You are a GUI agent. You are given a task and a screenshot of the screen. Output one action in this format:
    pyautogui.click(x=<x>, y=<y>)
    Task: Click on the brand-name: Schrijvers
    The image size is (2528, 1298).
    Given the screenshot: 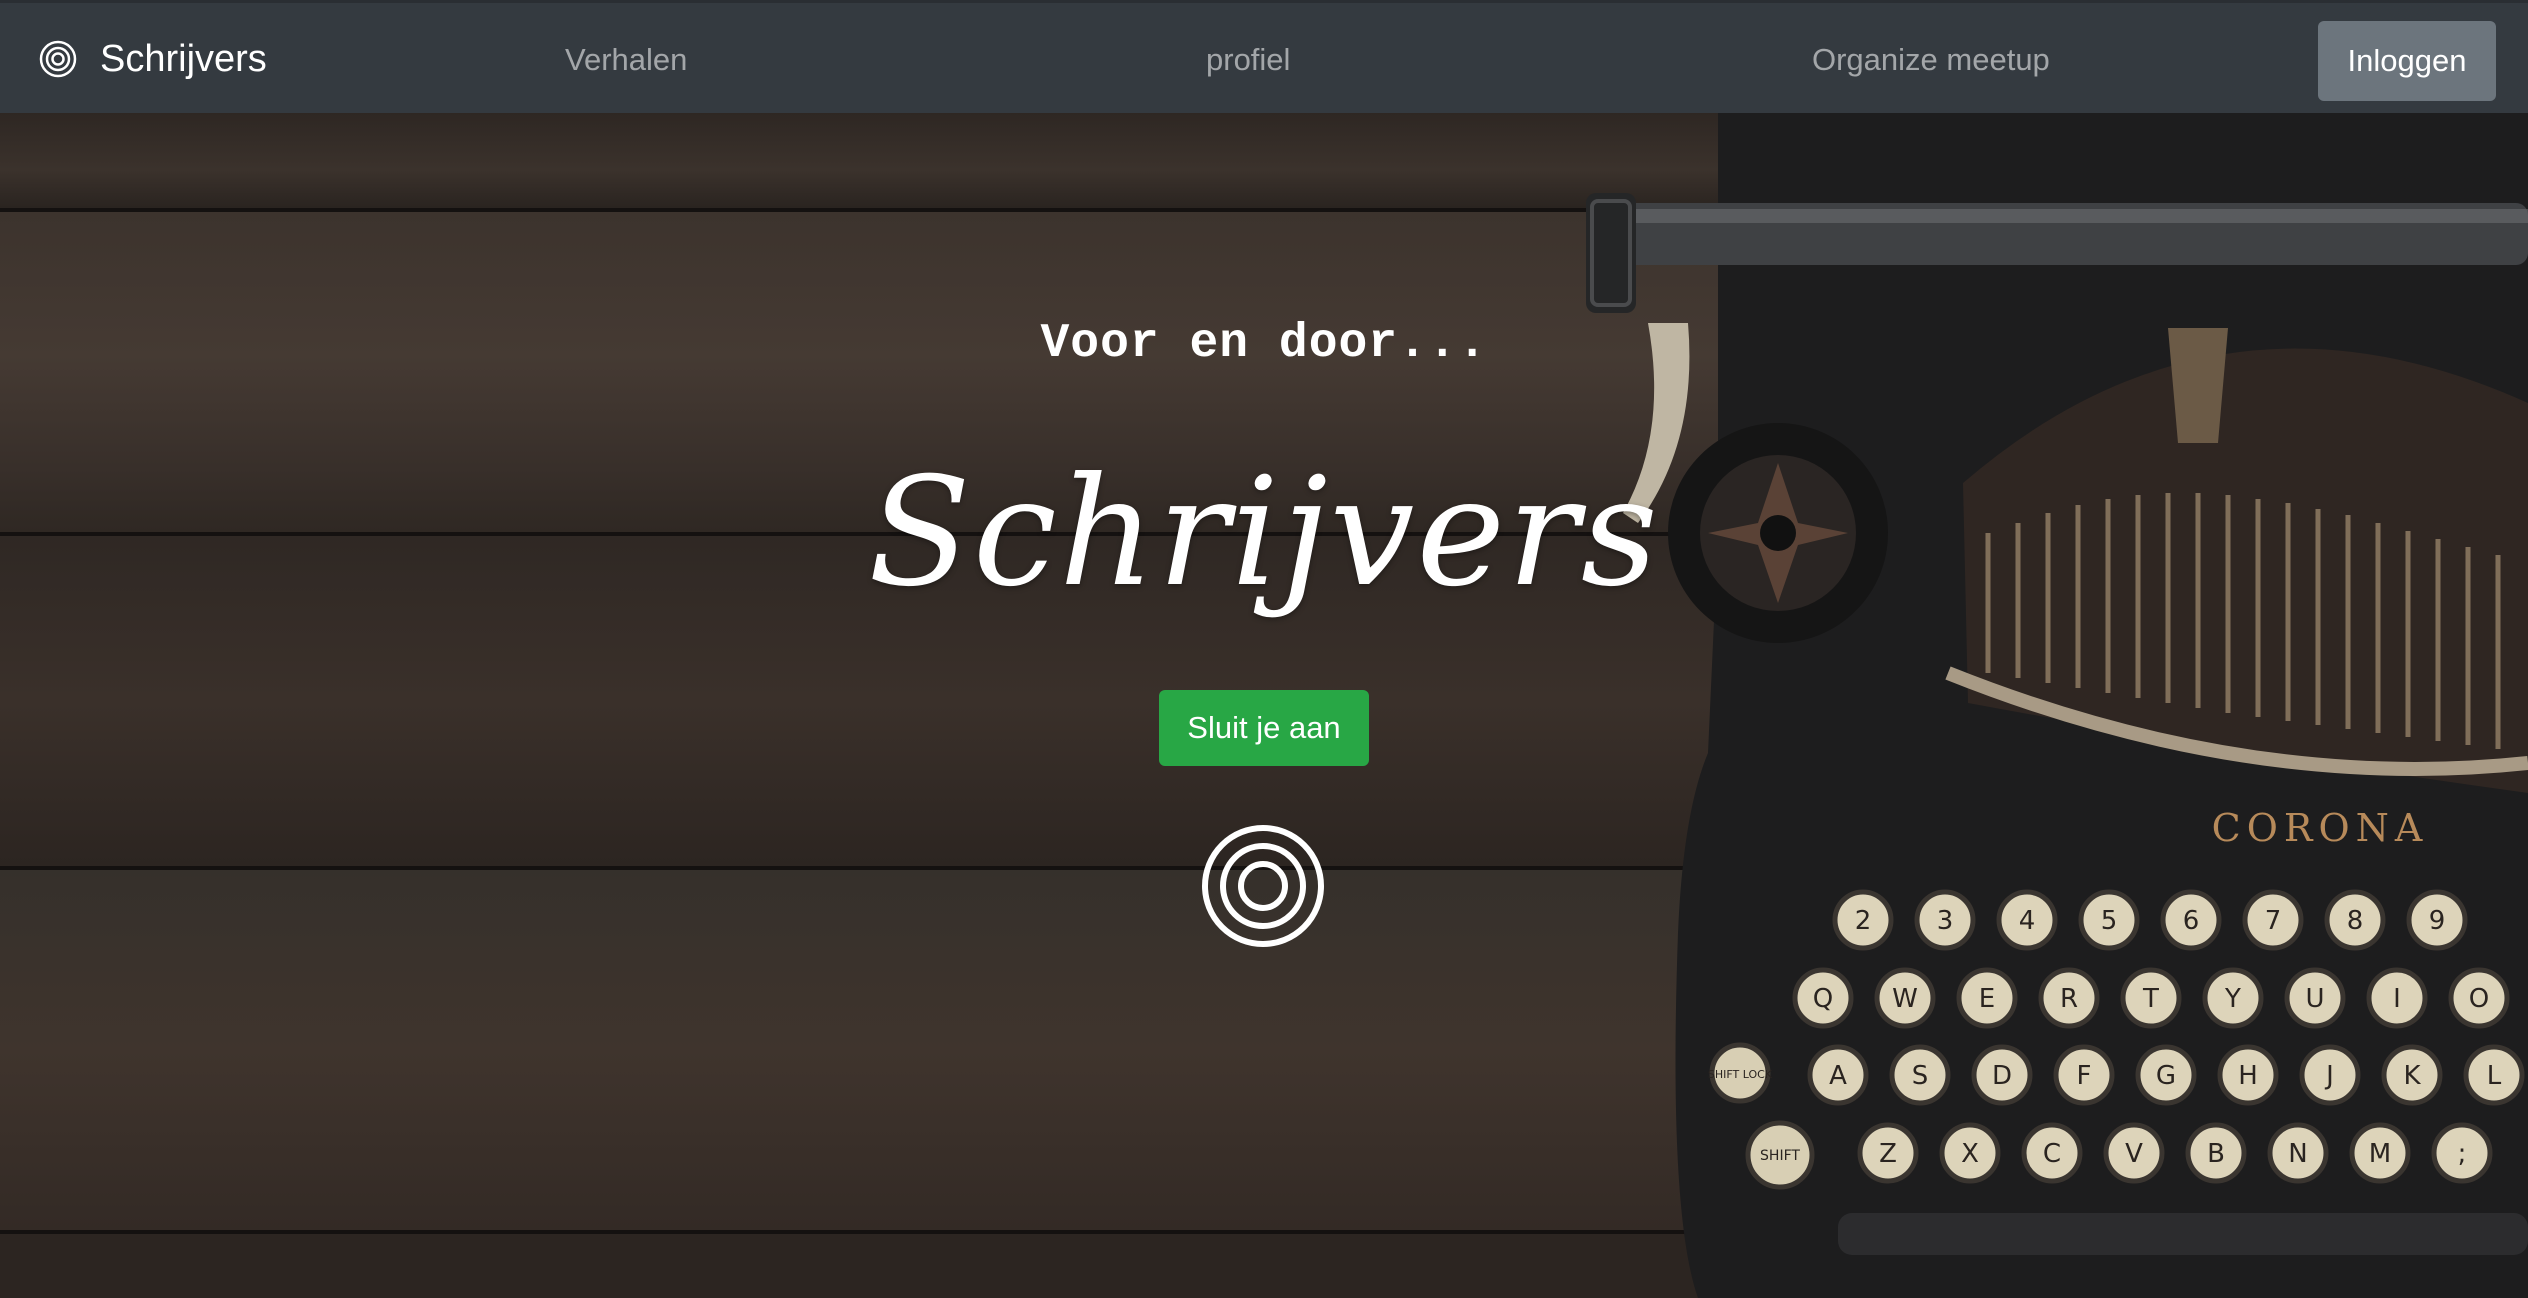 What is the action you would take?
    pyautogui.click(x=183, y=58)
    